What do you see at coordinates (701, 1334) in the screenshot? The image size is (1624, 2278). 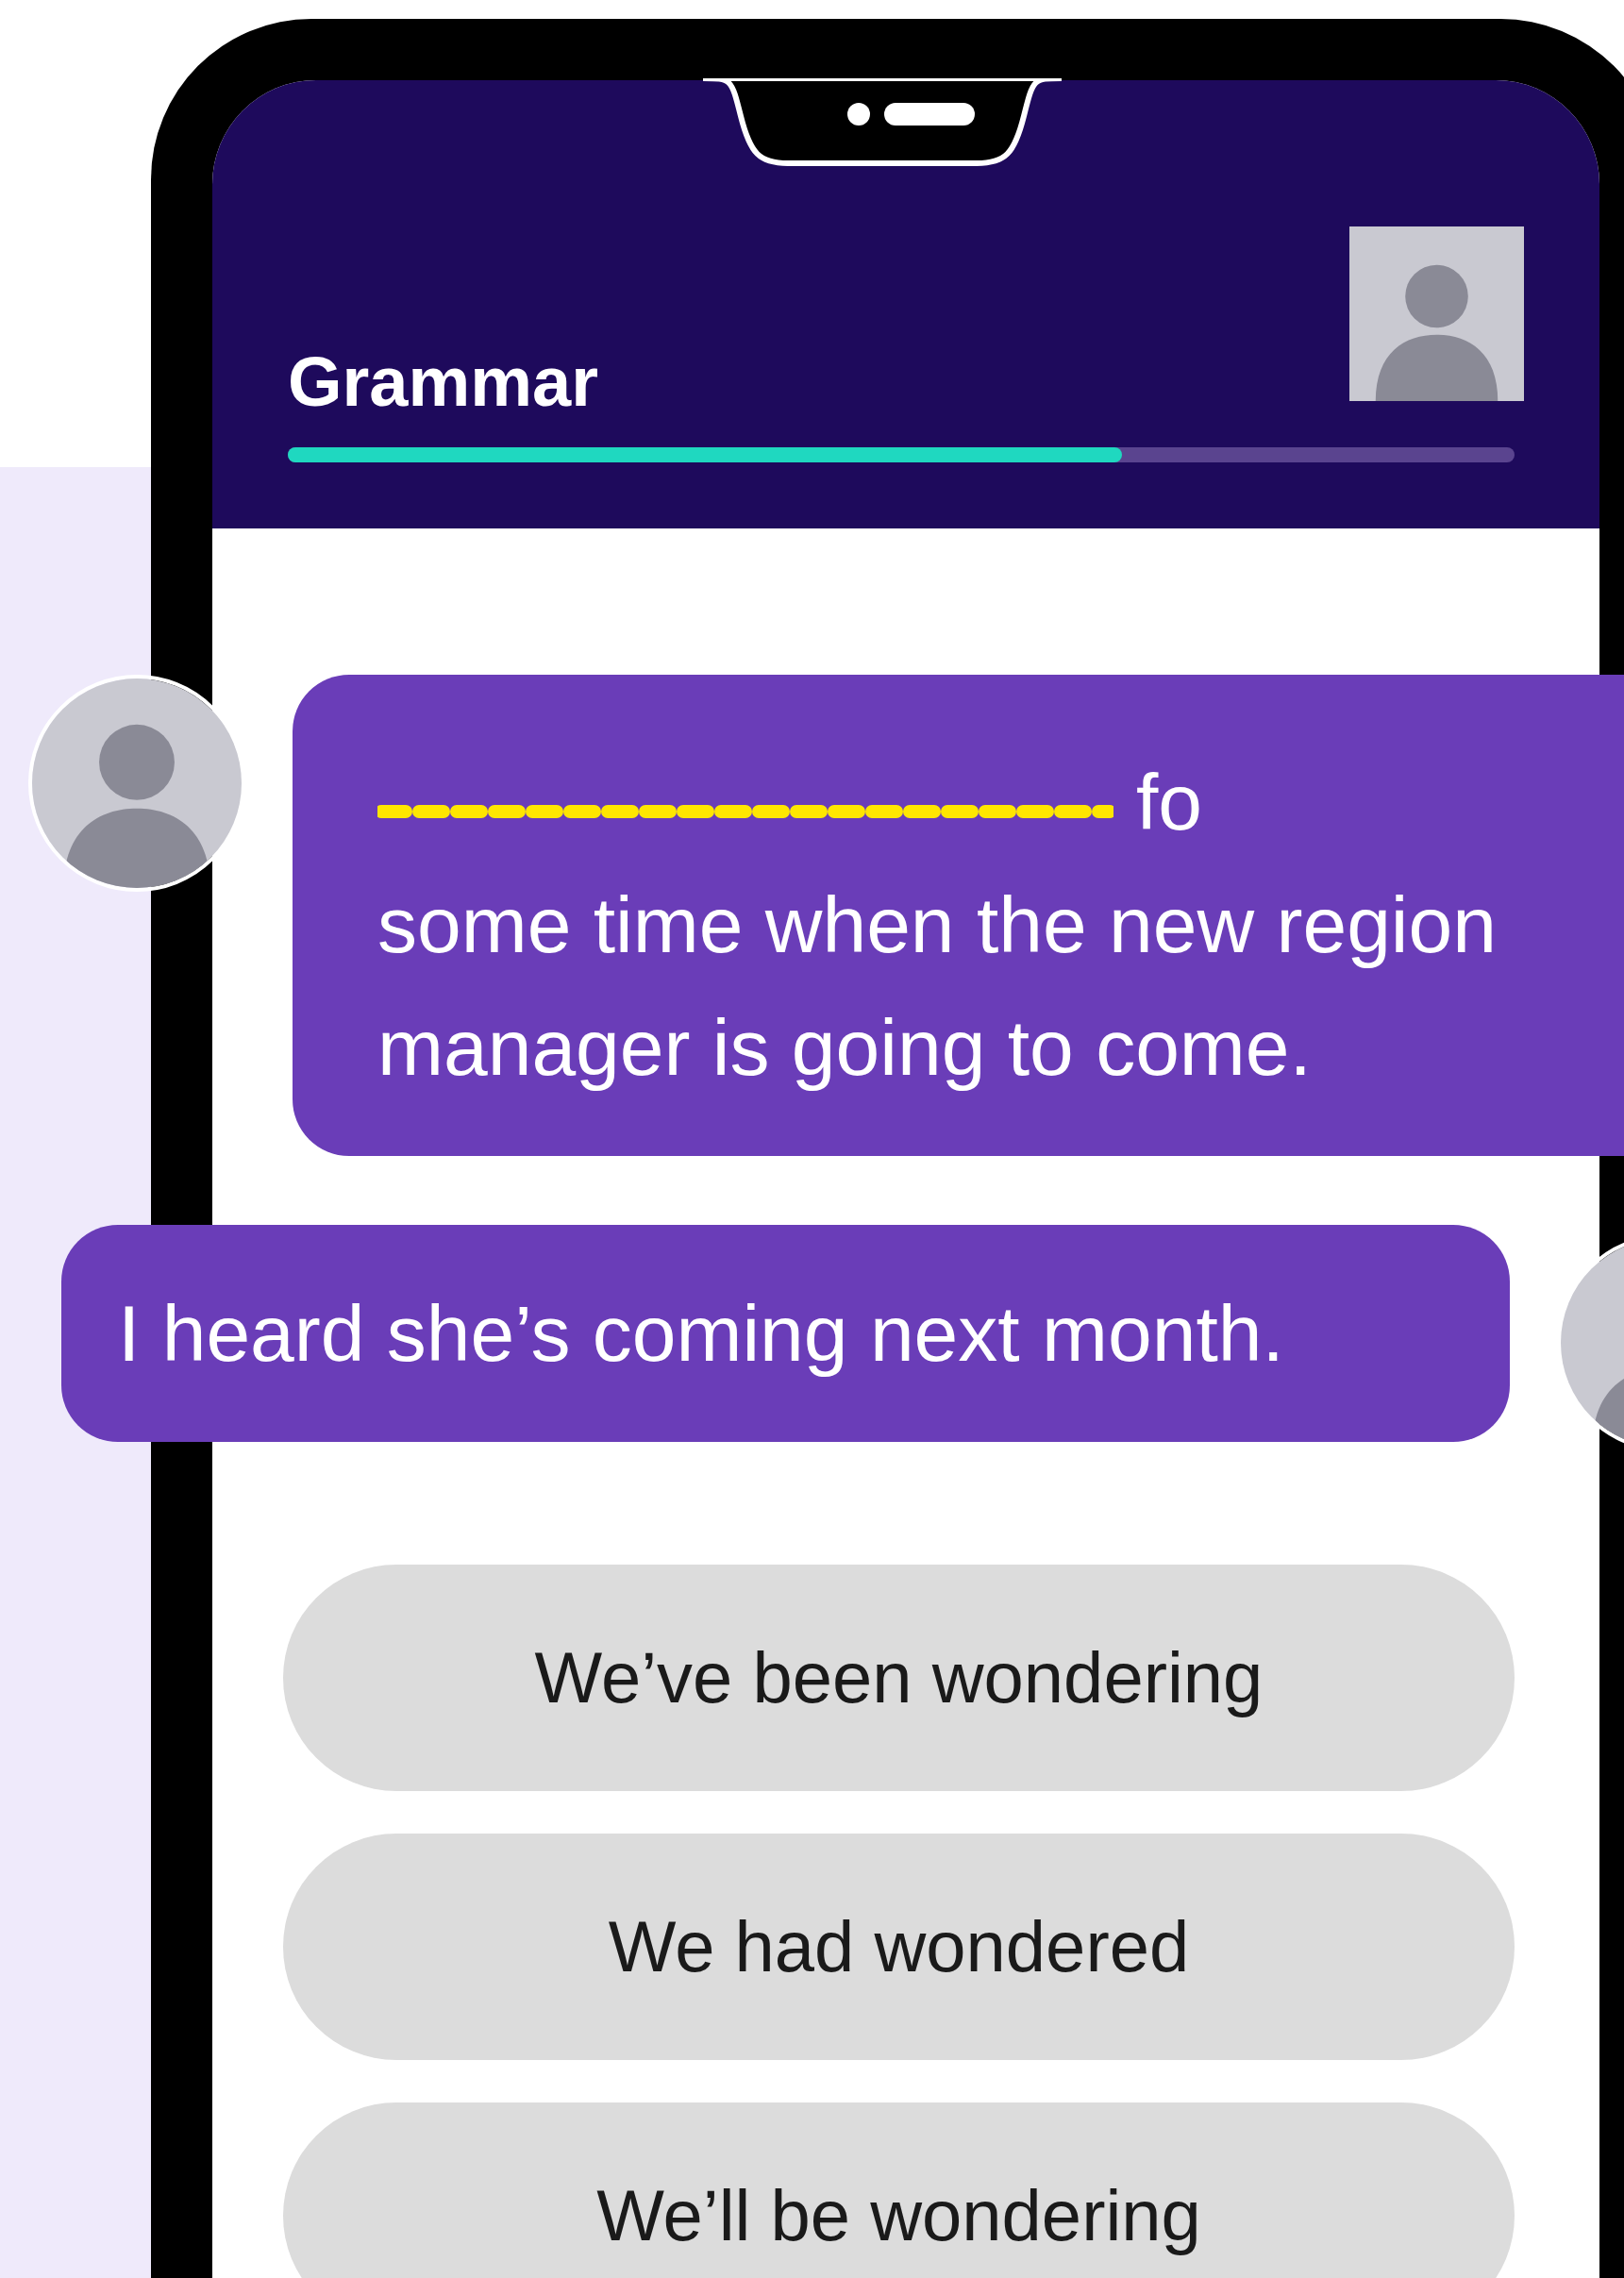 I see `message-text: I heard she’s coming next month.` at bounding box center [701, 1334].